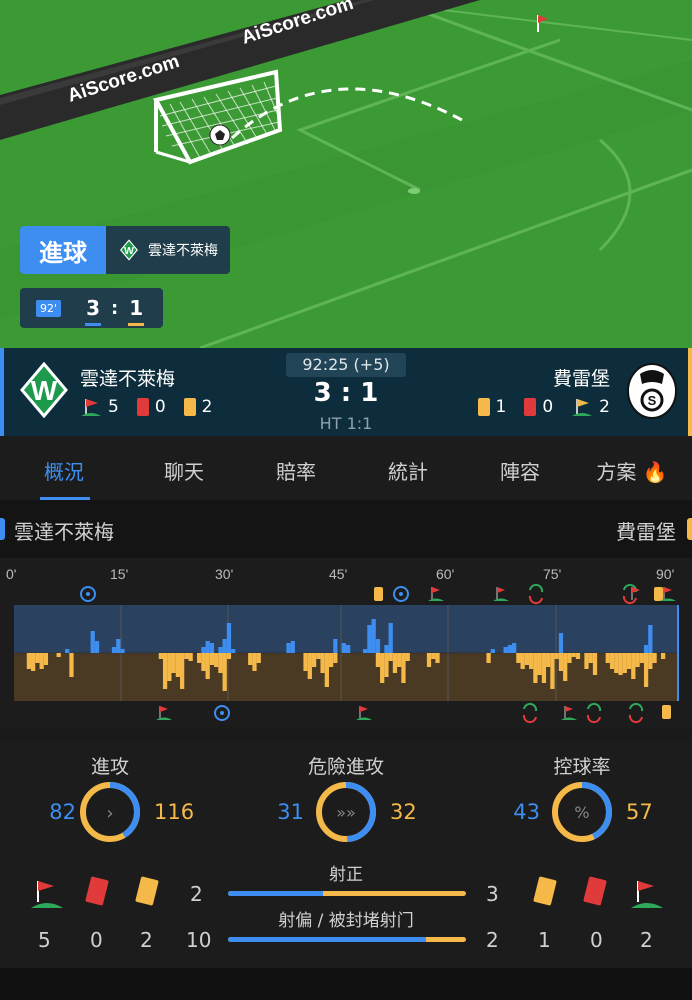 The height and width of the screenshot is (1000, 692). I want to click on home-marker, so click(2, 529).